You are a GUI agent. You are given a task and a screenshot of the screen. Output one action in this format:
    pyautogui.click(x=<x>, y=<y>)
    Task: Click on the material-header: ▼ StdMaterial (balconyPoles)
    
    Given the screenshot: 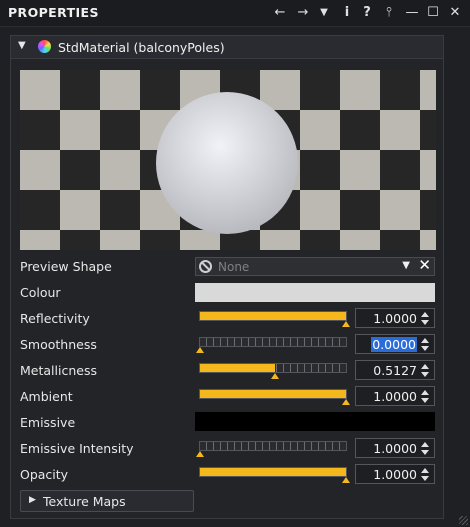 What is the action you would take?
    pyautogui.click(x=227, y=47)
    